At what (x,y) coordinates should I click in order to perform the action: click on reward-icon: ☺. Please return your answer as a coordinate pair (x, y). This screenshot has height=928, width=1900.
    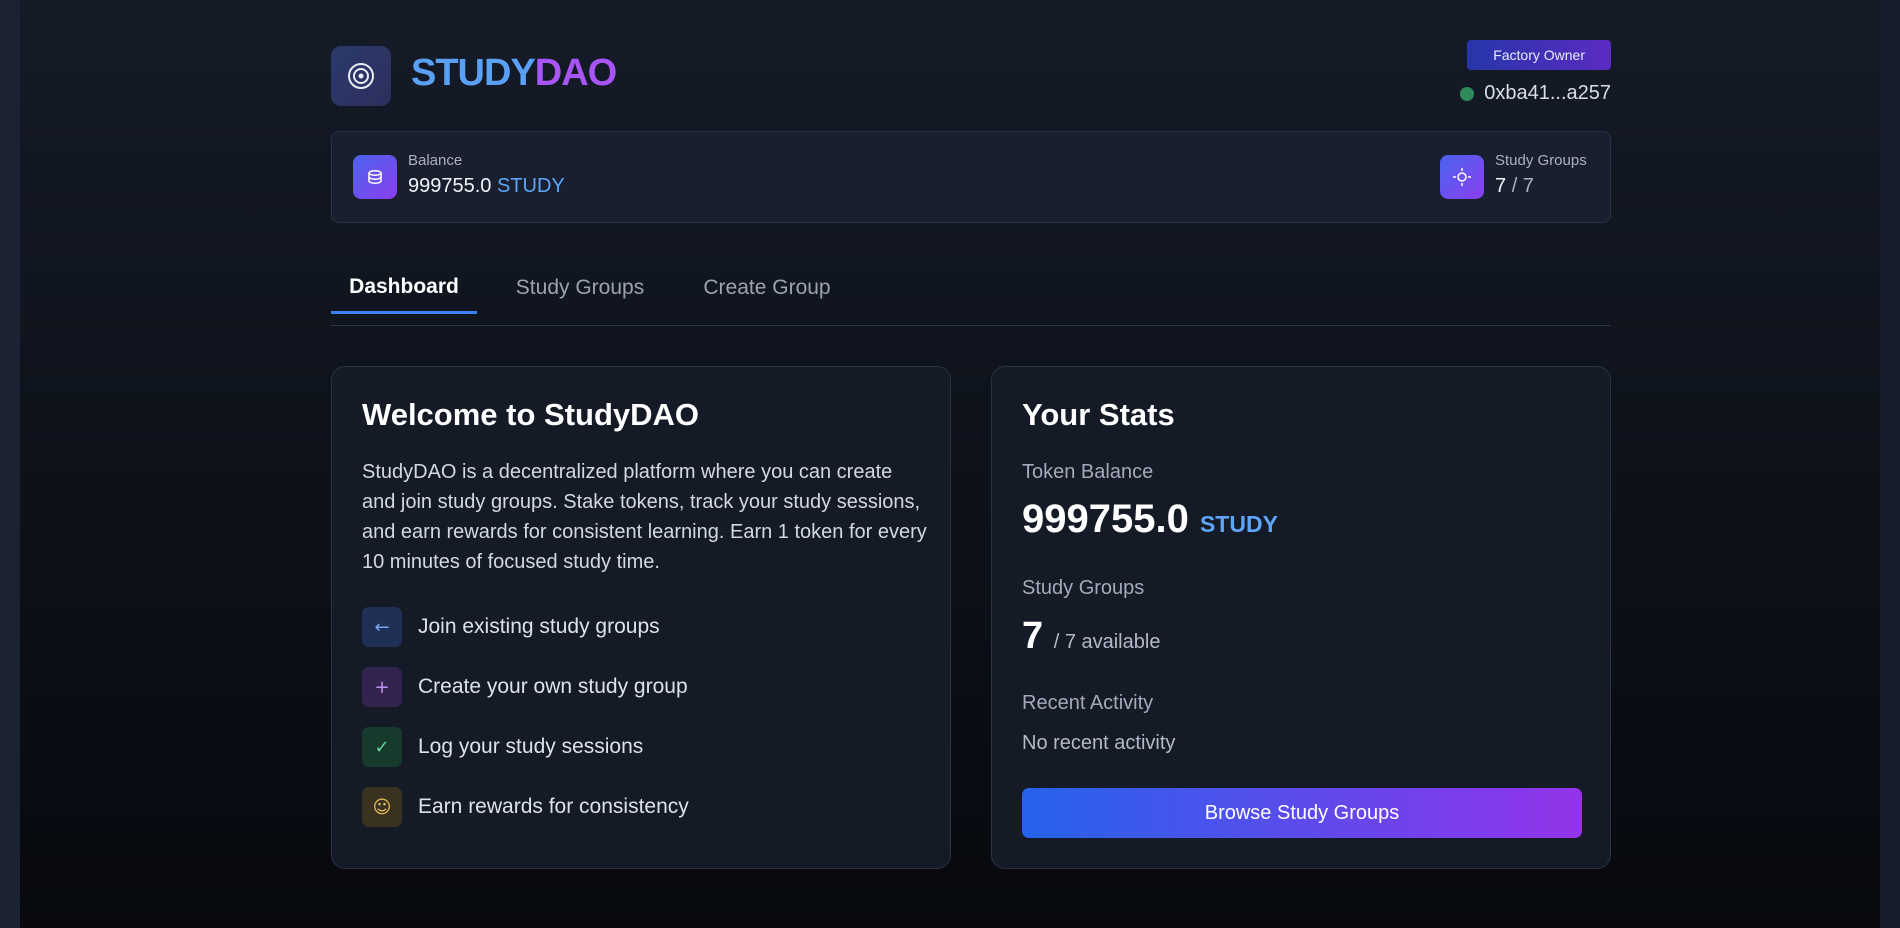
    Looking at the image, I should click on (382, 807).